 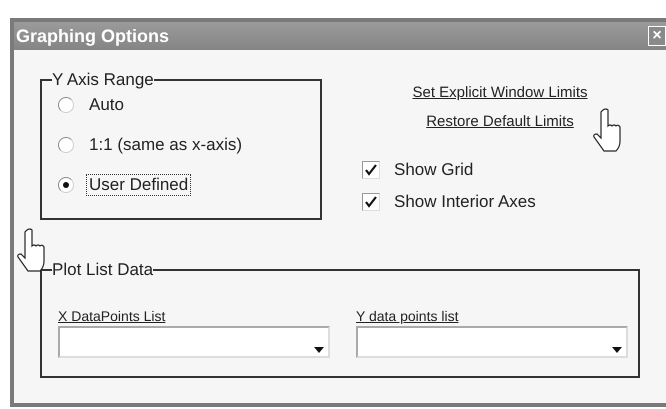 What do you see at coordinates (112, 316) in the screenshot?
I see `field-label: X DataPoints List` at bounding box center [112, 316].